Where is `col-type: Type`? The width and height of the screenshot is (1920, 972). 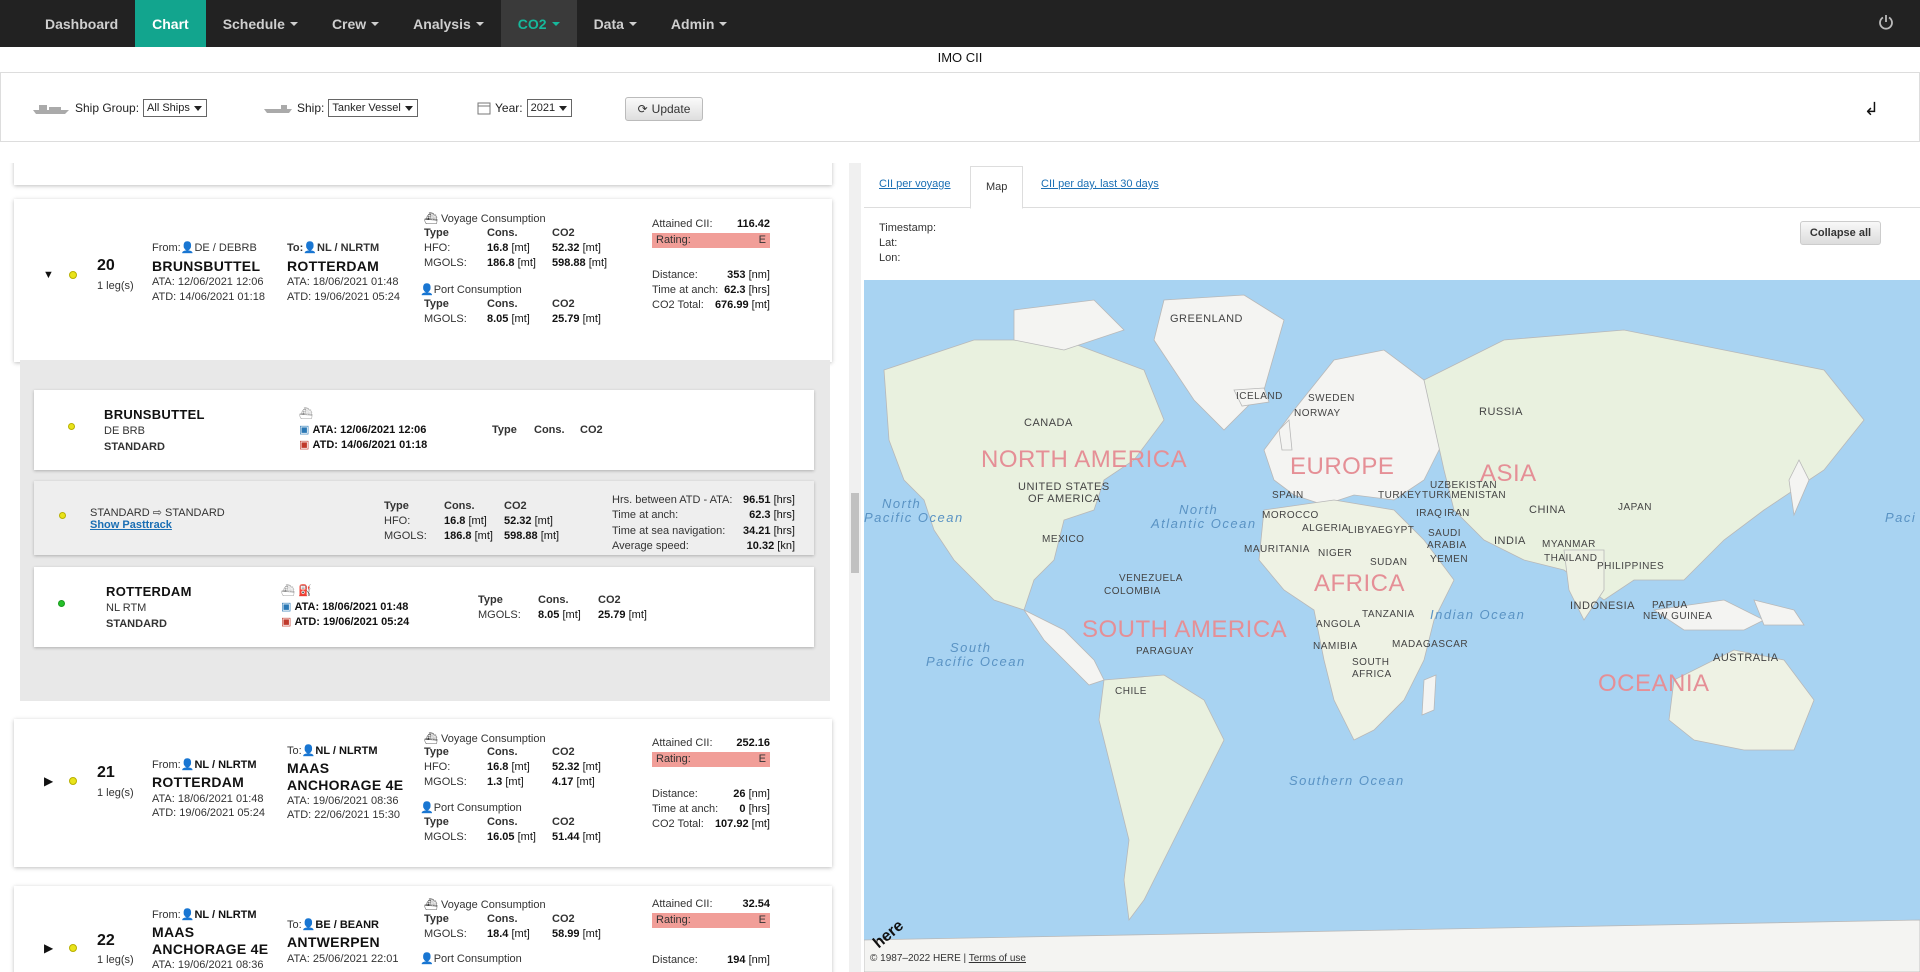 col-type: Type is located at coordinates (436, 919).